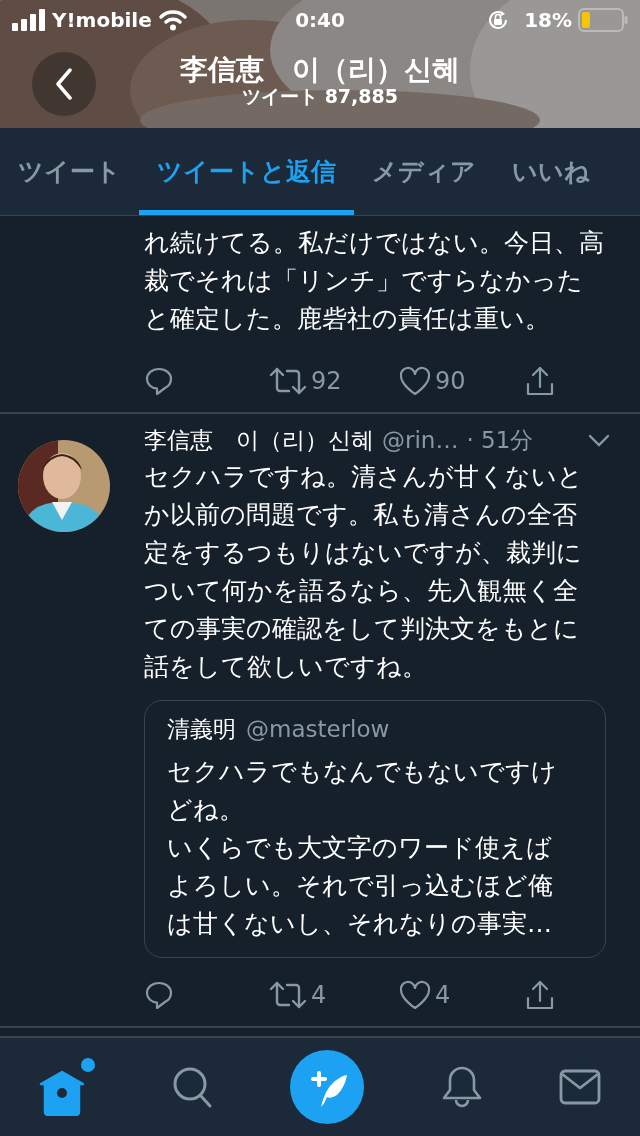  I want to click on tweet-text: セクハラですね。清さんが甘くないとか以前の問題です。私も清さんの全否定をするつもりはないですが、裁判について何かを語るなら、先入観無く全ての事実の確認をして判決文をもとに話をして欲しいですね。, so click(364, 571).